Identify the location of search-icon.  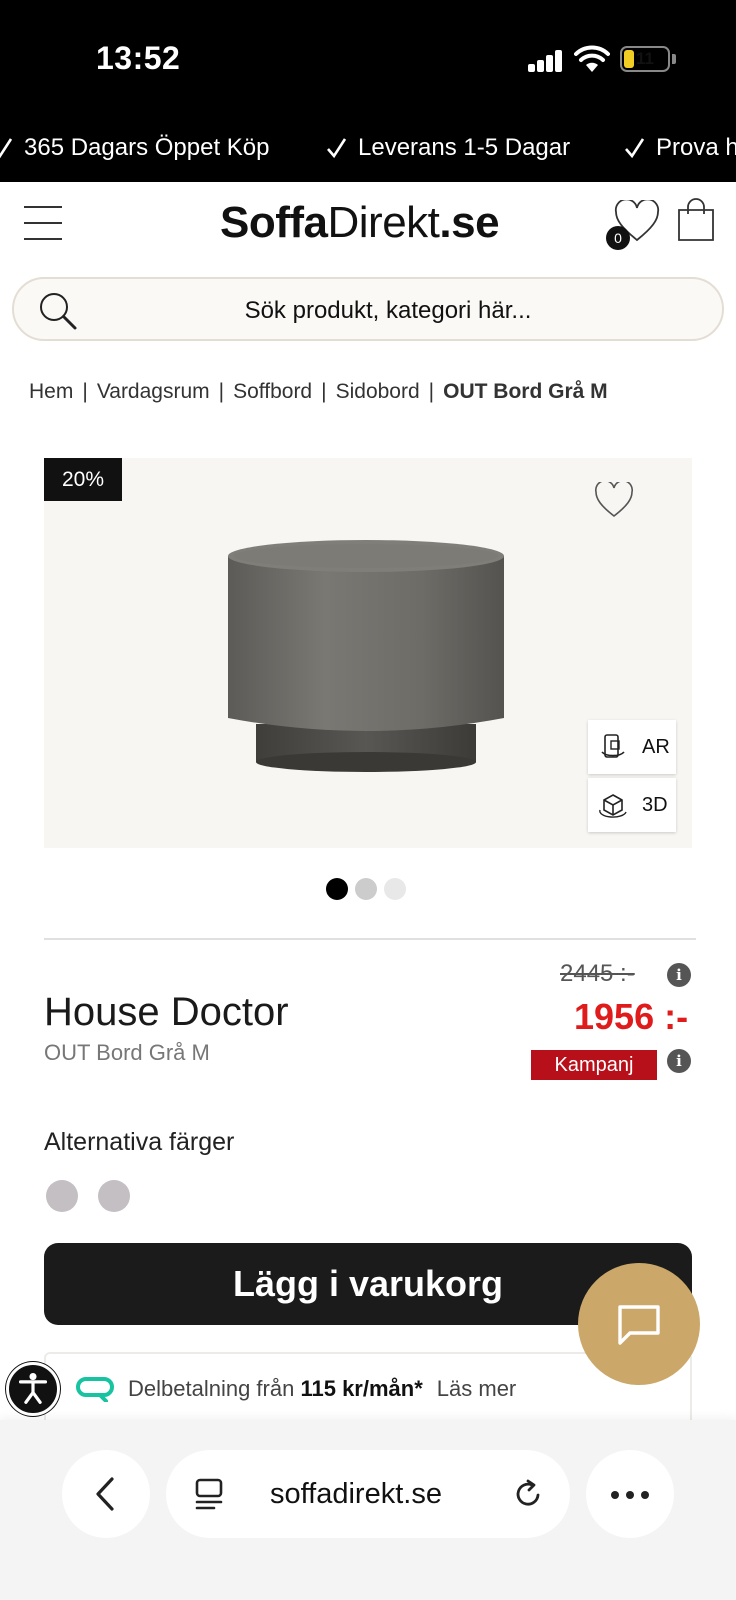
(58, 311).